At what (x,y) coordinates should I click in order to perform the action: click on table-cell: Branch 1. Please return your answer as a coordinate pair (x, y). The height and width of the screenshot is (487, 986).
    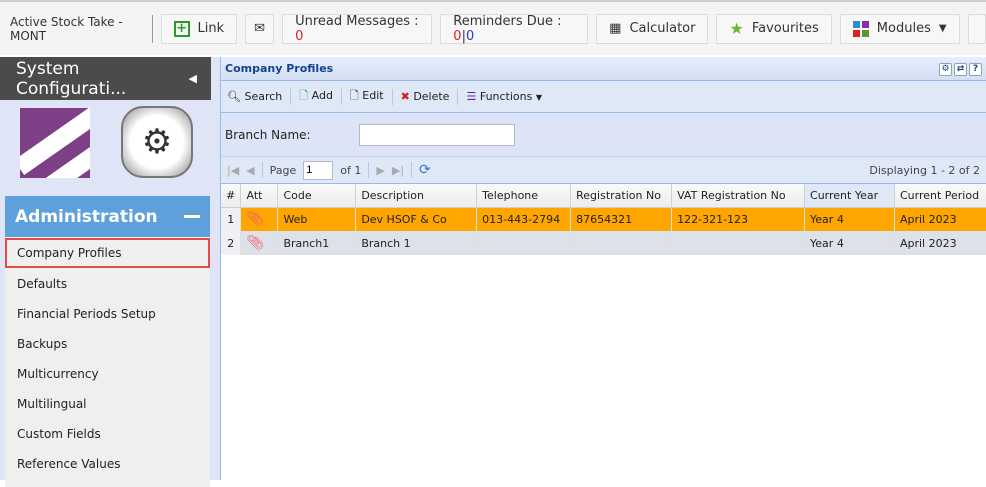
    Looking at the image, I should click on (416, 243).